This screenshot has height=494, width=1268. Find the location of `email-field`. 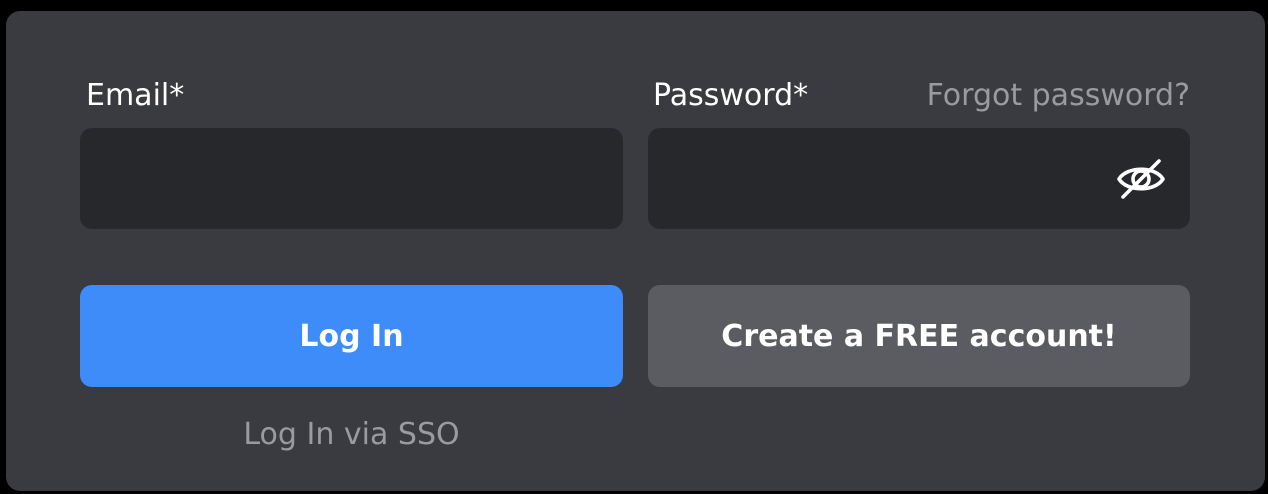

email-field is located at coordinates (351, 178).